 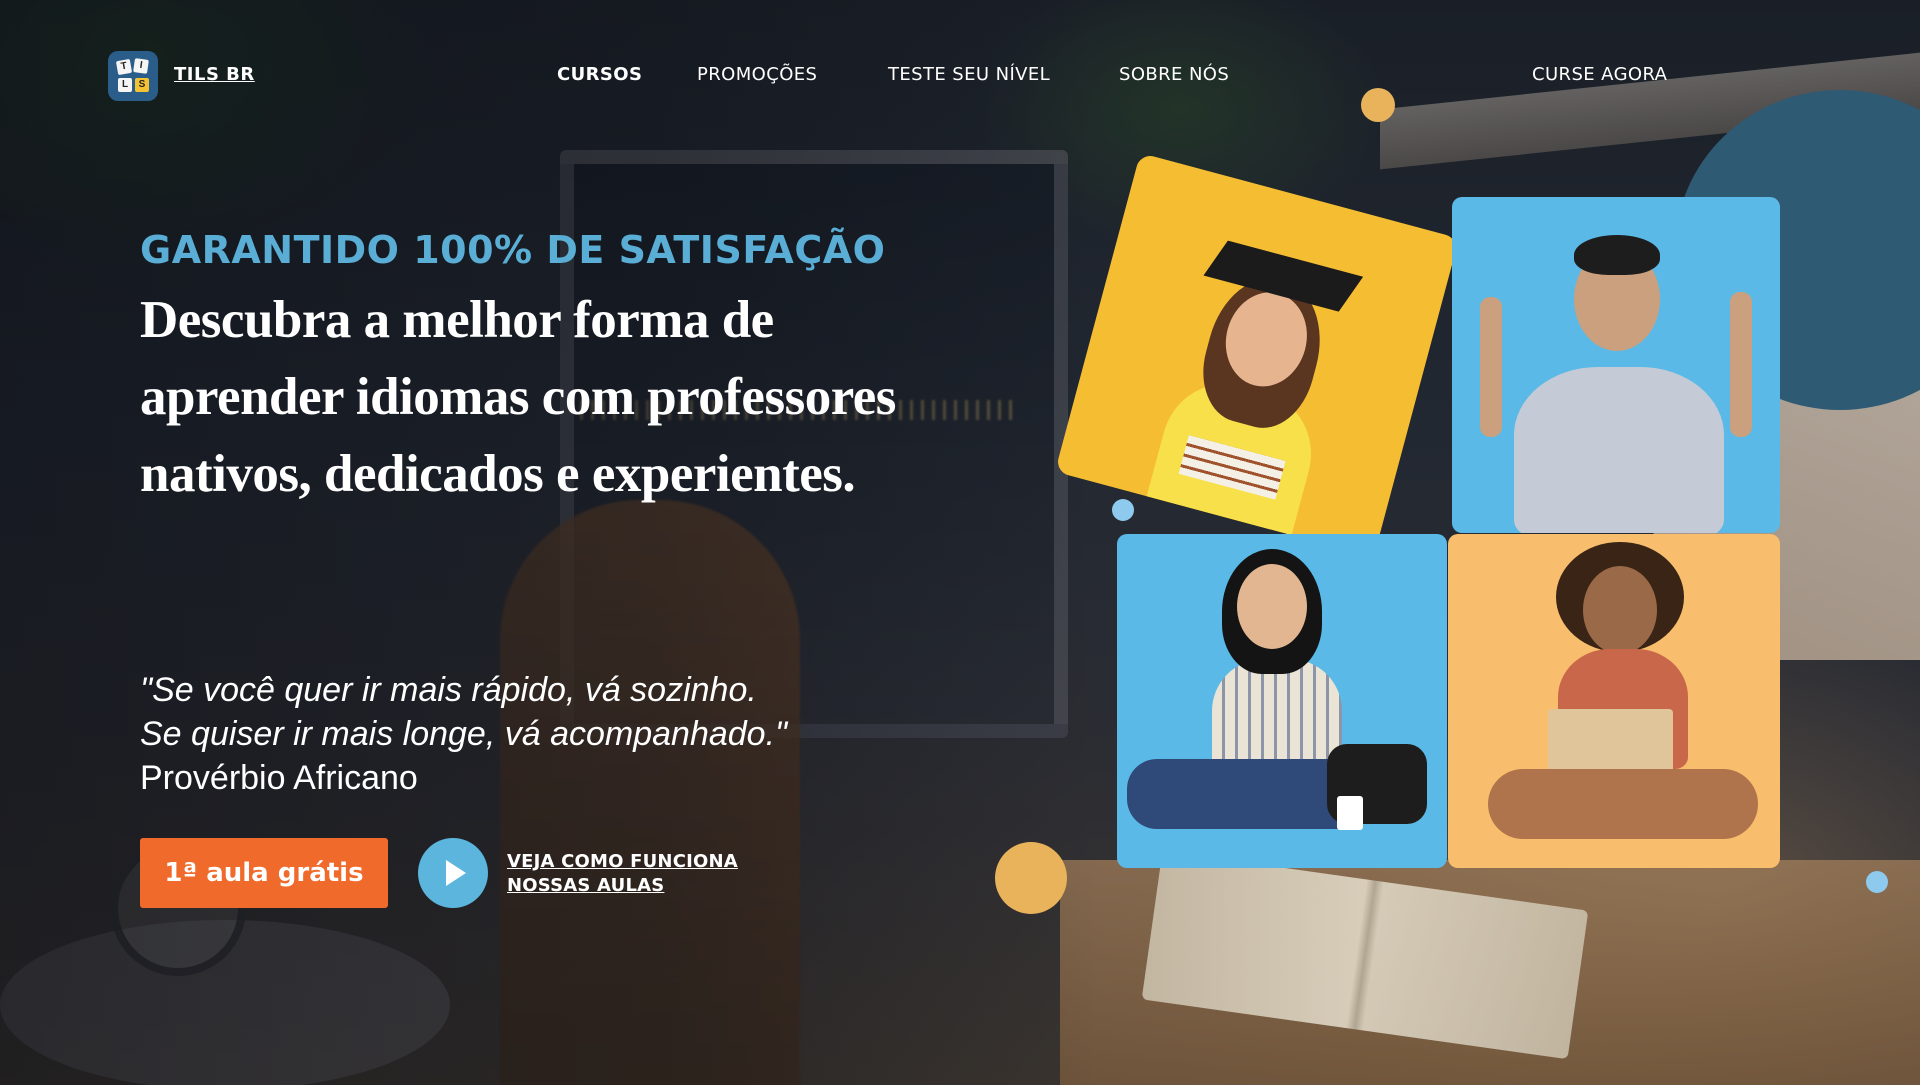 What do you see at coordinates (141, 66) in the screenshot?
I see `logo-tile-i: I` at bounding box center [141, 66].